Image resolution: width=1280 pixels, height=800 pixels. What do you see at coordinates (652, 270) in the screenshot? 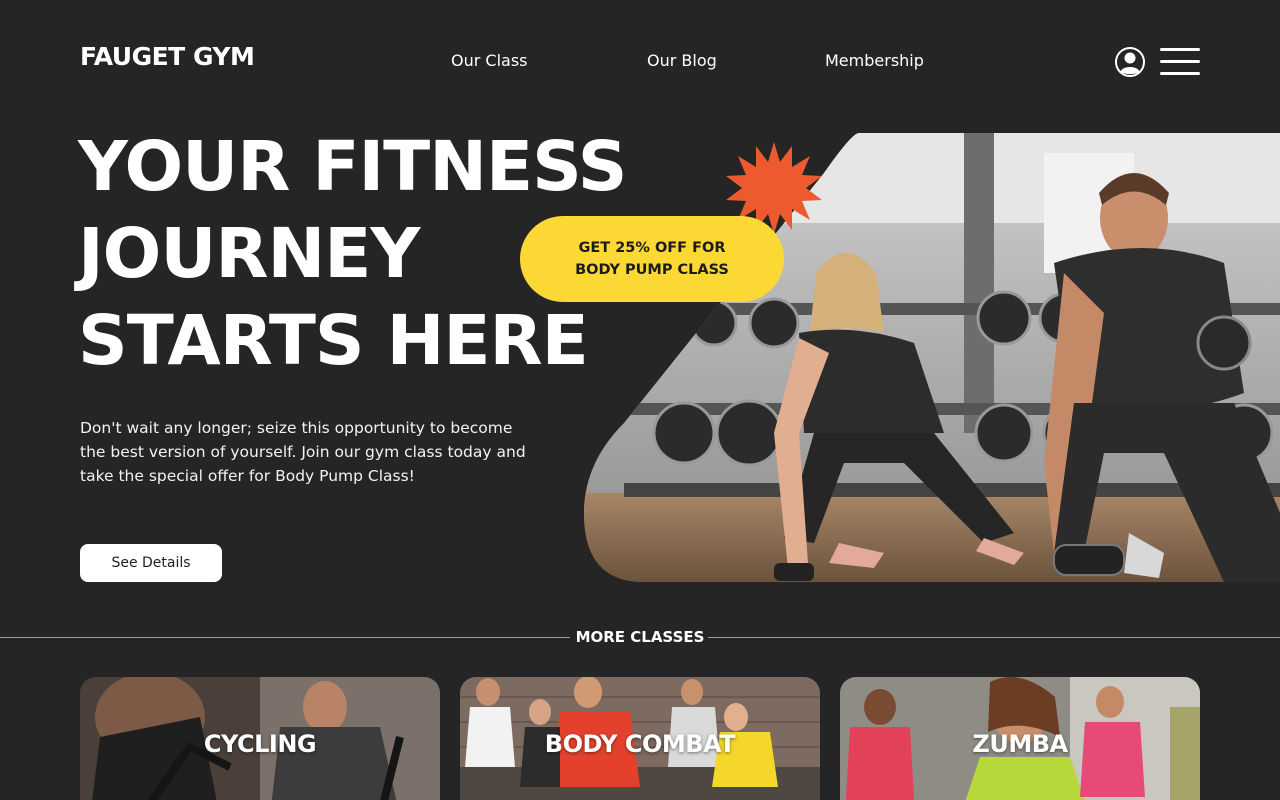
I see `promo-line-2: BODY PUMP CLASS` at bounding box center [652, 270].